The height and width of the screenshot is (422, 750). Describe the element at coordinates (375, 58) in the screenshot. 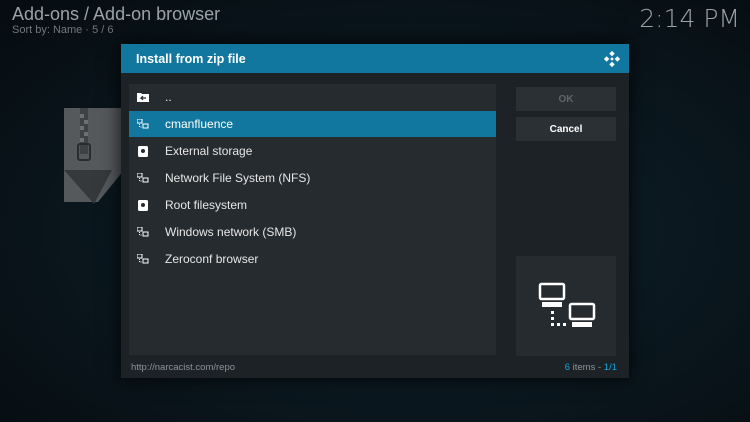

I see `dialog-header: Install from zip file` at that location.